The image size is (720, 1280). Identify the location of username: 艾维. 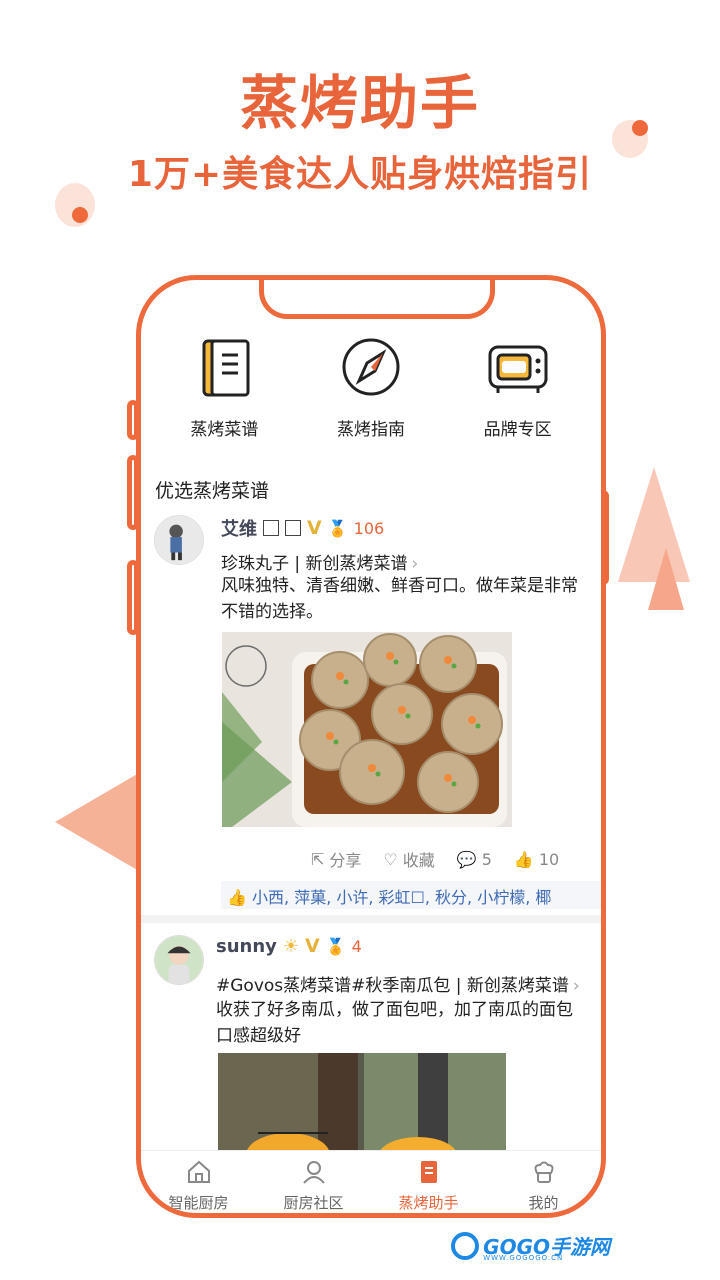
(239, 528).